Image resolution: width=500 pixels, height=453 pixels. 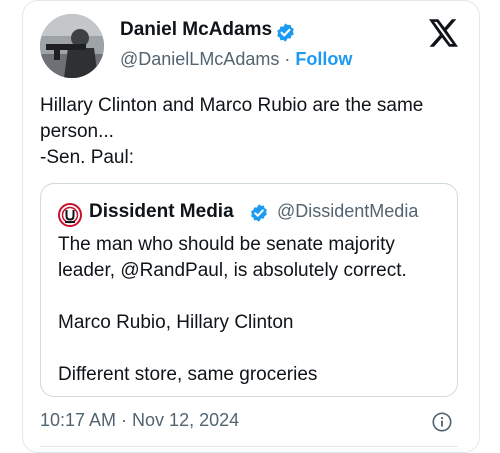 I want to click on tweet-timestamp: 10:17 AM · Nov 12, 2024, so click(x=139, y=420).